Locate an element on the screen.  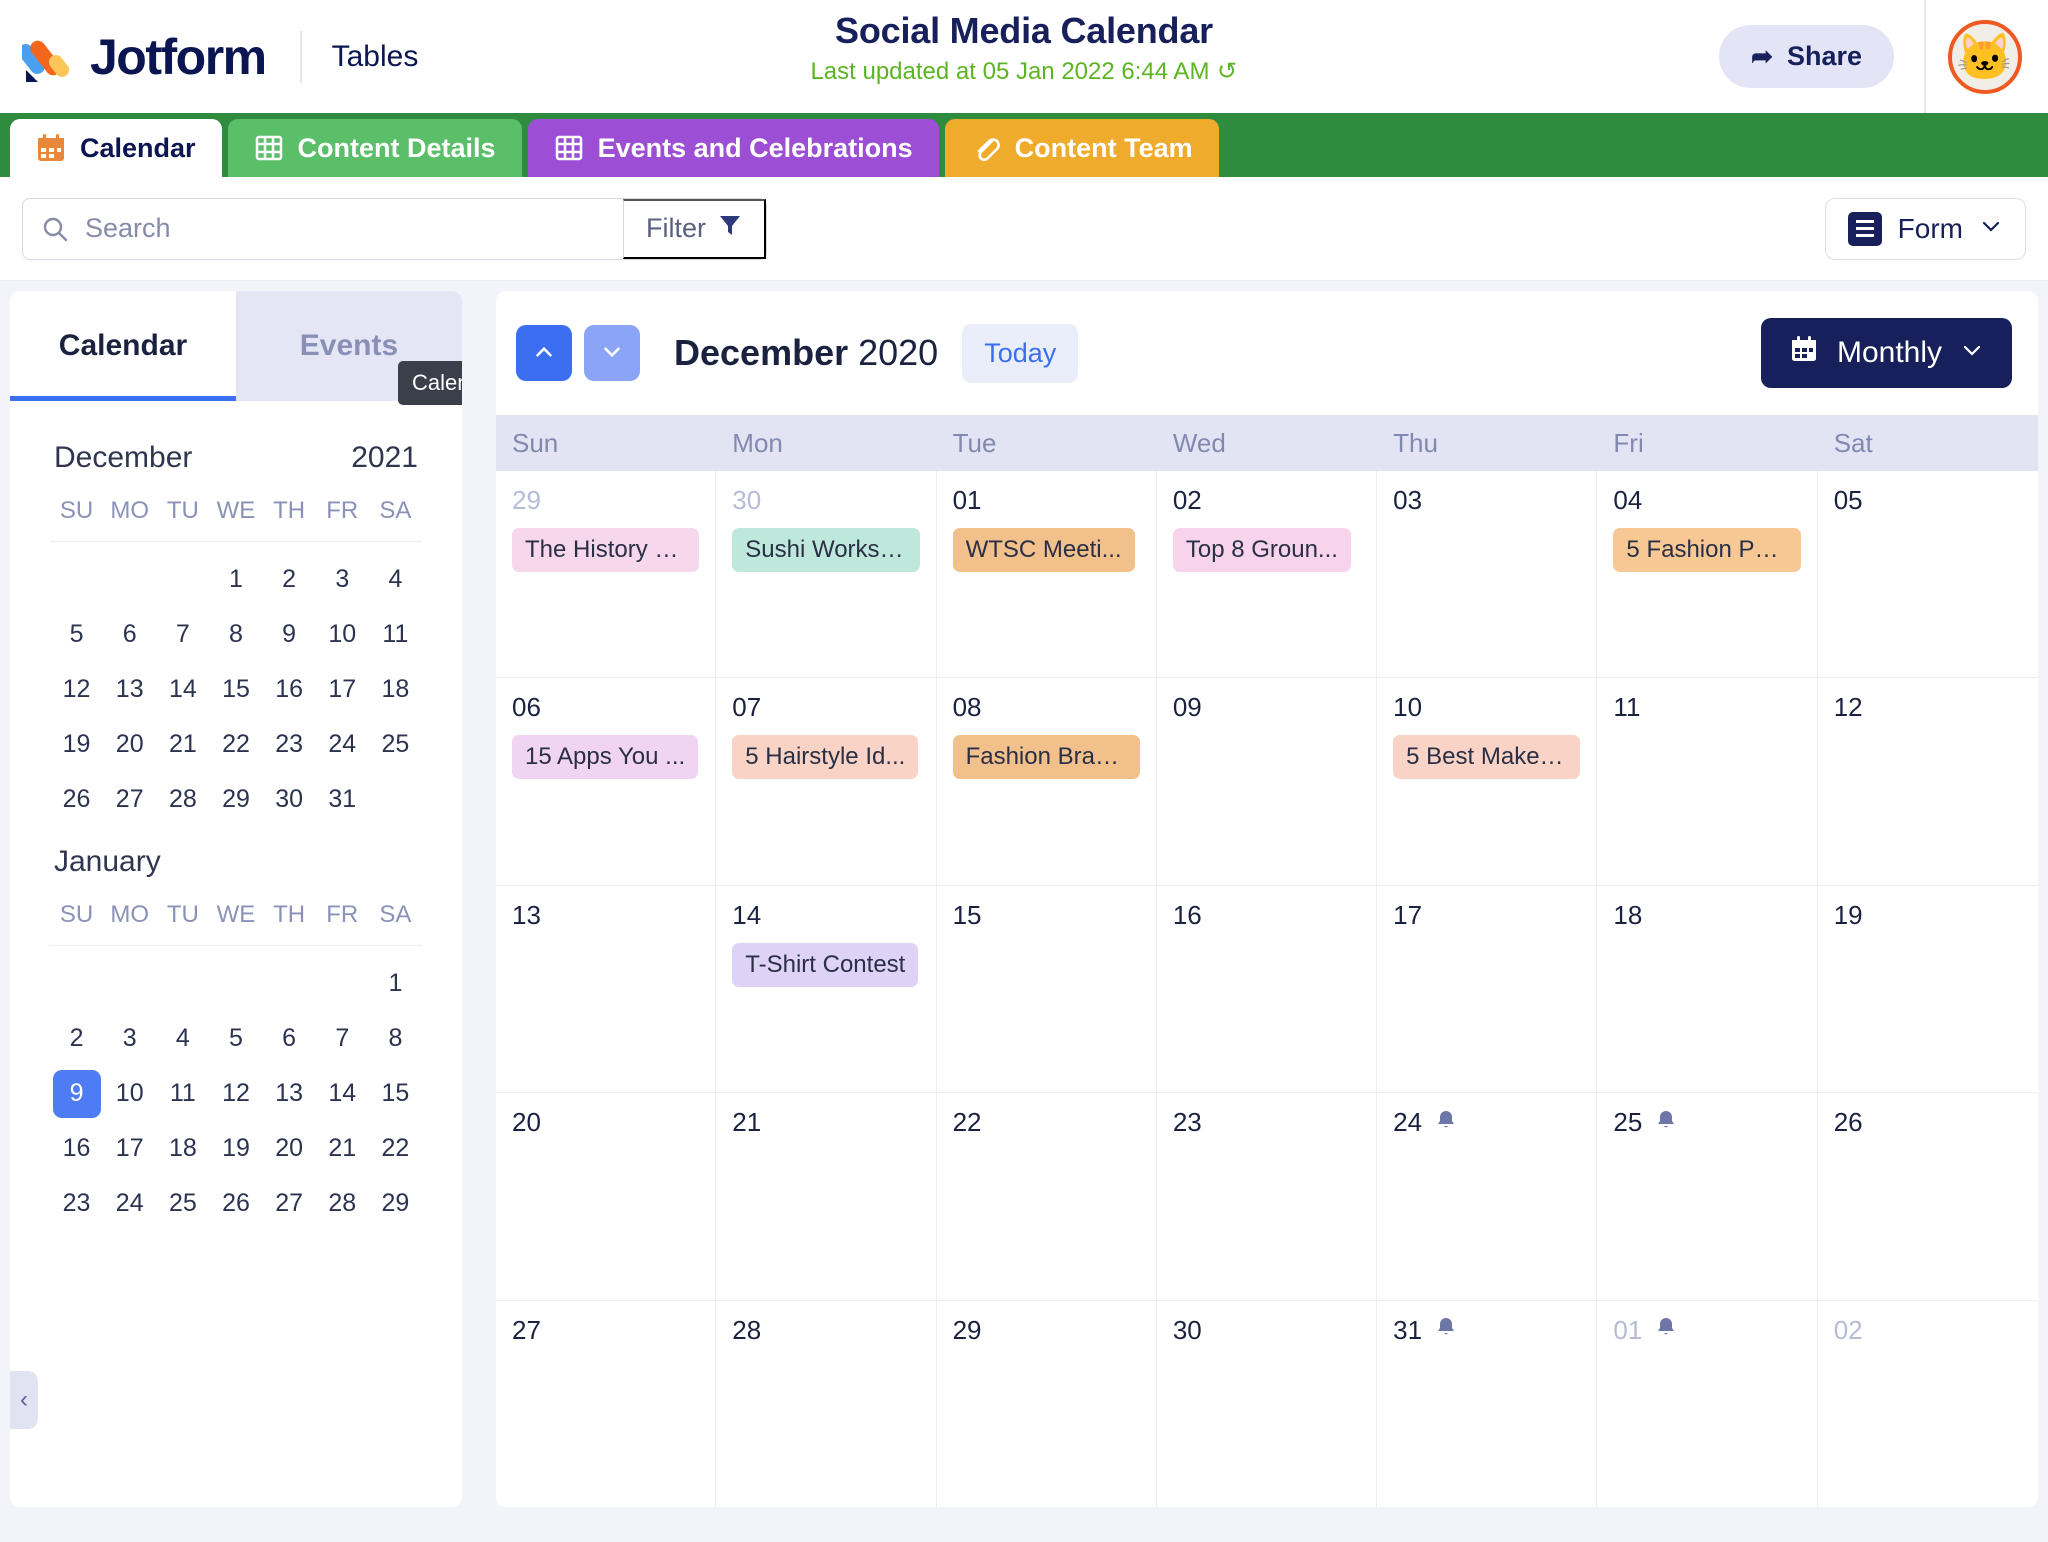
calendar-day-cell: 28 is located at coordinates (826, 1403).